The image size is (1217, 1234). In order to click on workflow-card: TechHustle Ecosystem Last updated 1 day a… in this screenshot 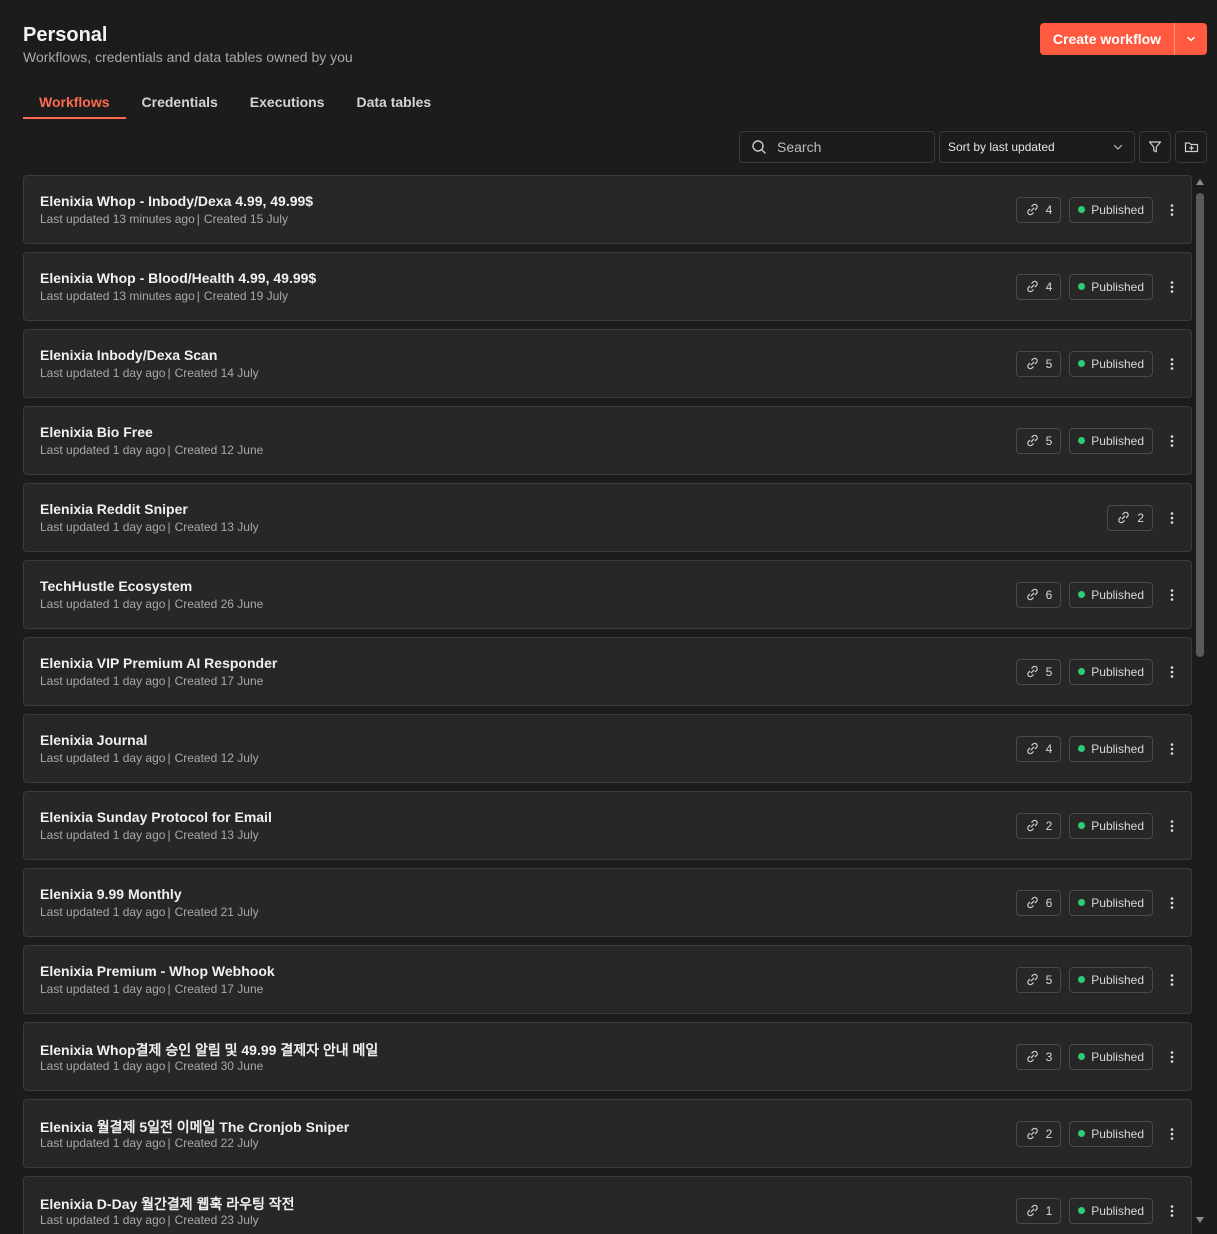, I will do `click(607, 594)`.